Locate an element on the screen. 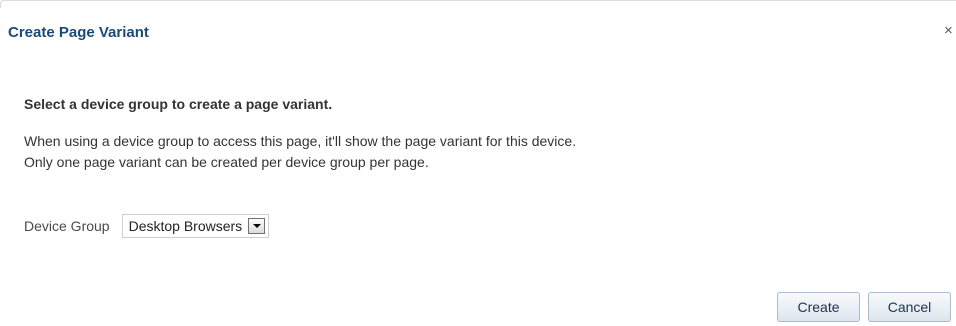 The image size is (956, 326). device-group-row: Device Group Desktop Browsers is located at coordinates (147, 226).